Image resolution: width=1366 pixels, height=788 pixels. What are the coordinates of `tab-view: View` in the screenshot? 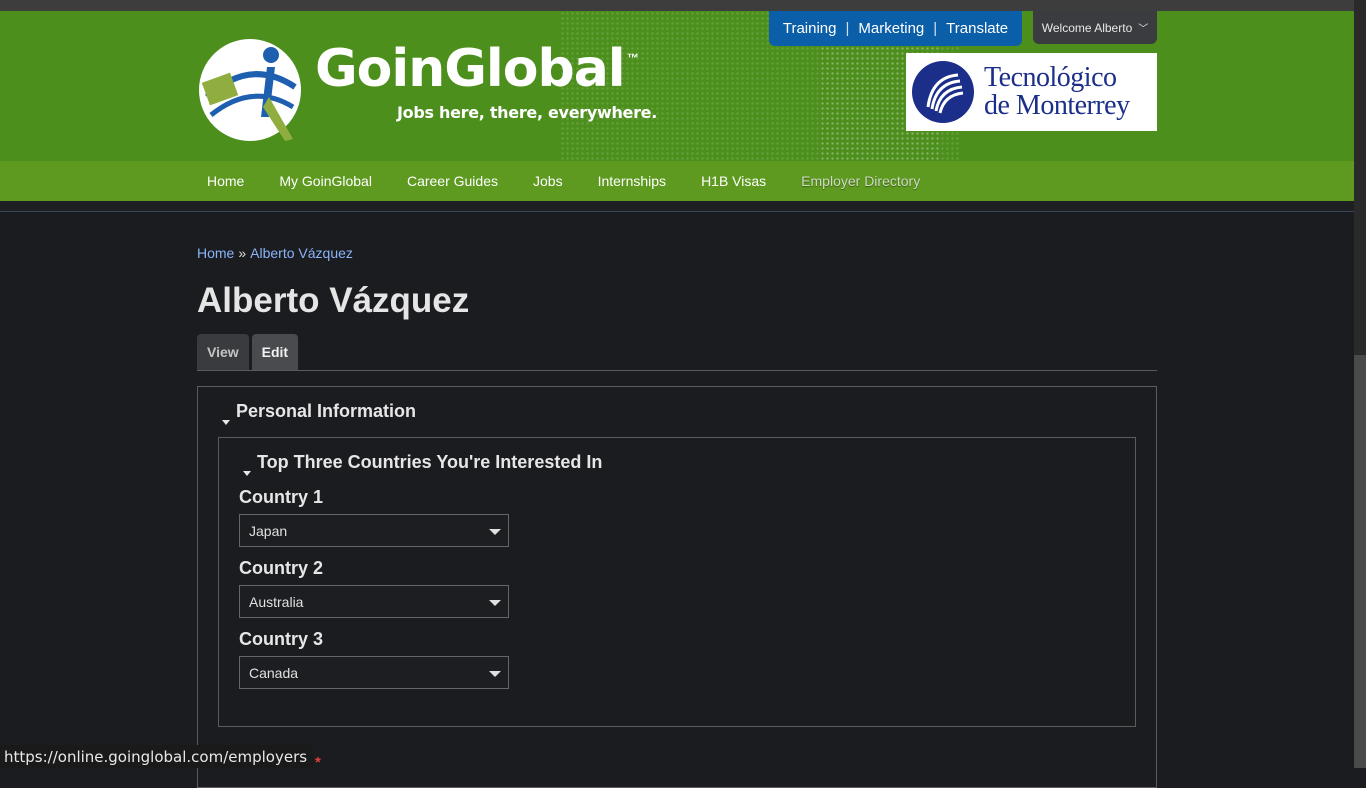 It's located at (223, 352).